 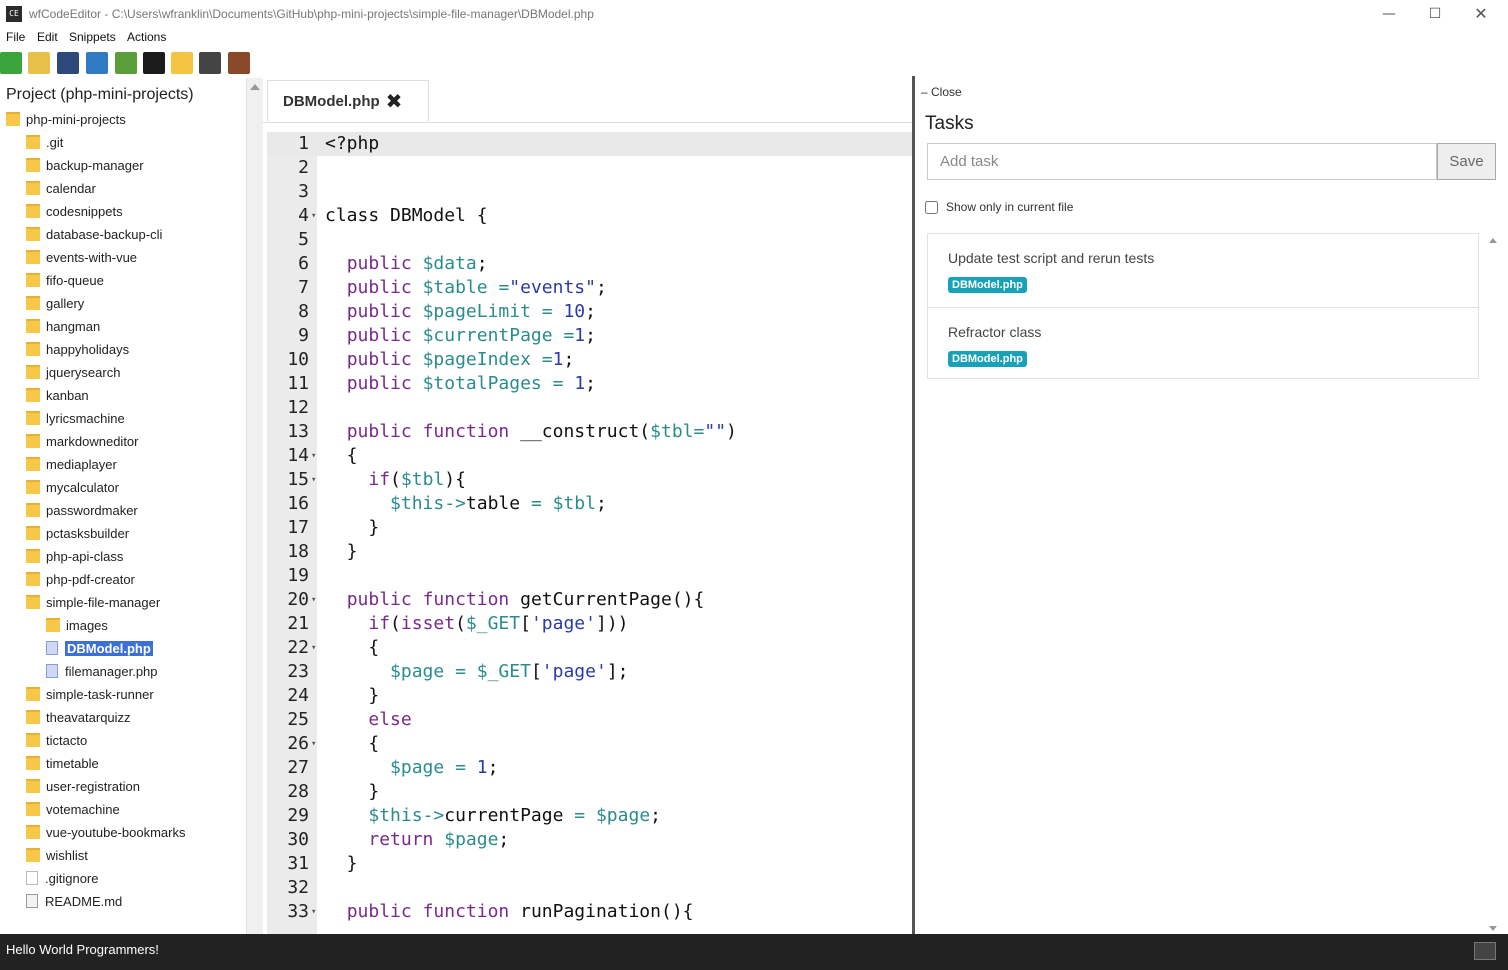 I want to click on tree-folder: user-registration, so click(x=83, y=786).